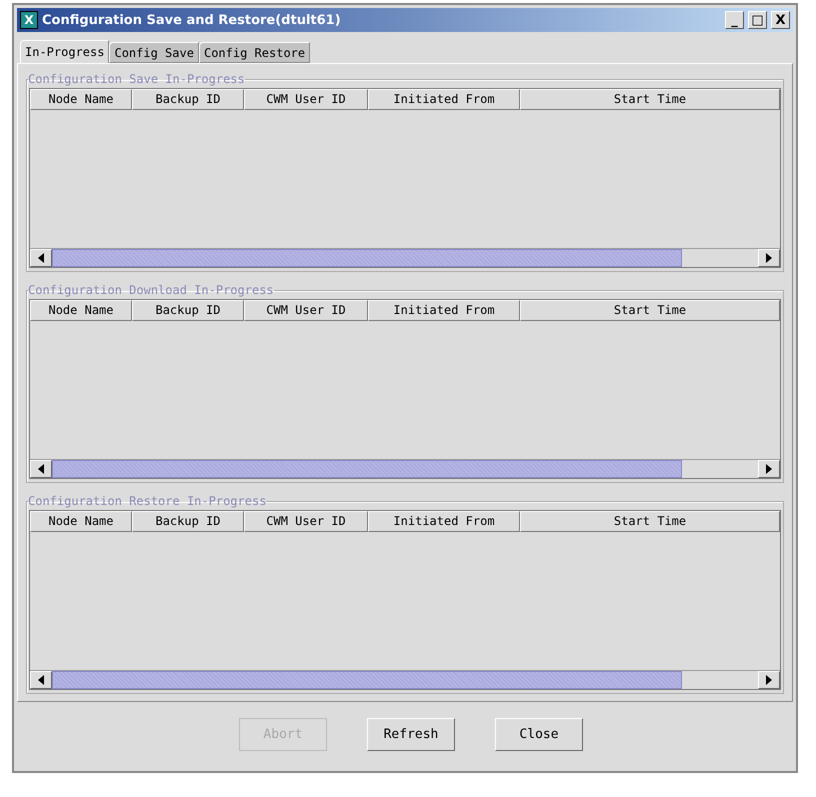 This screenshot has height=797, width=816. Describe the element at coordinates (136, 79) in the screenshot. I see `group-title: Configuration Save In-Progress` at that location.